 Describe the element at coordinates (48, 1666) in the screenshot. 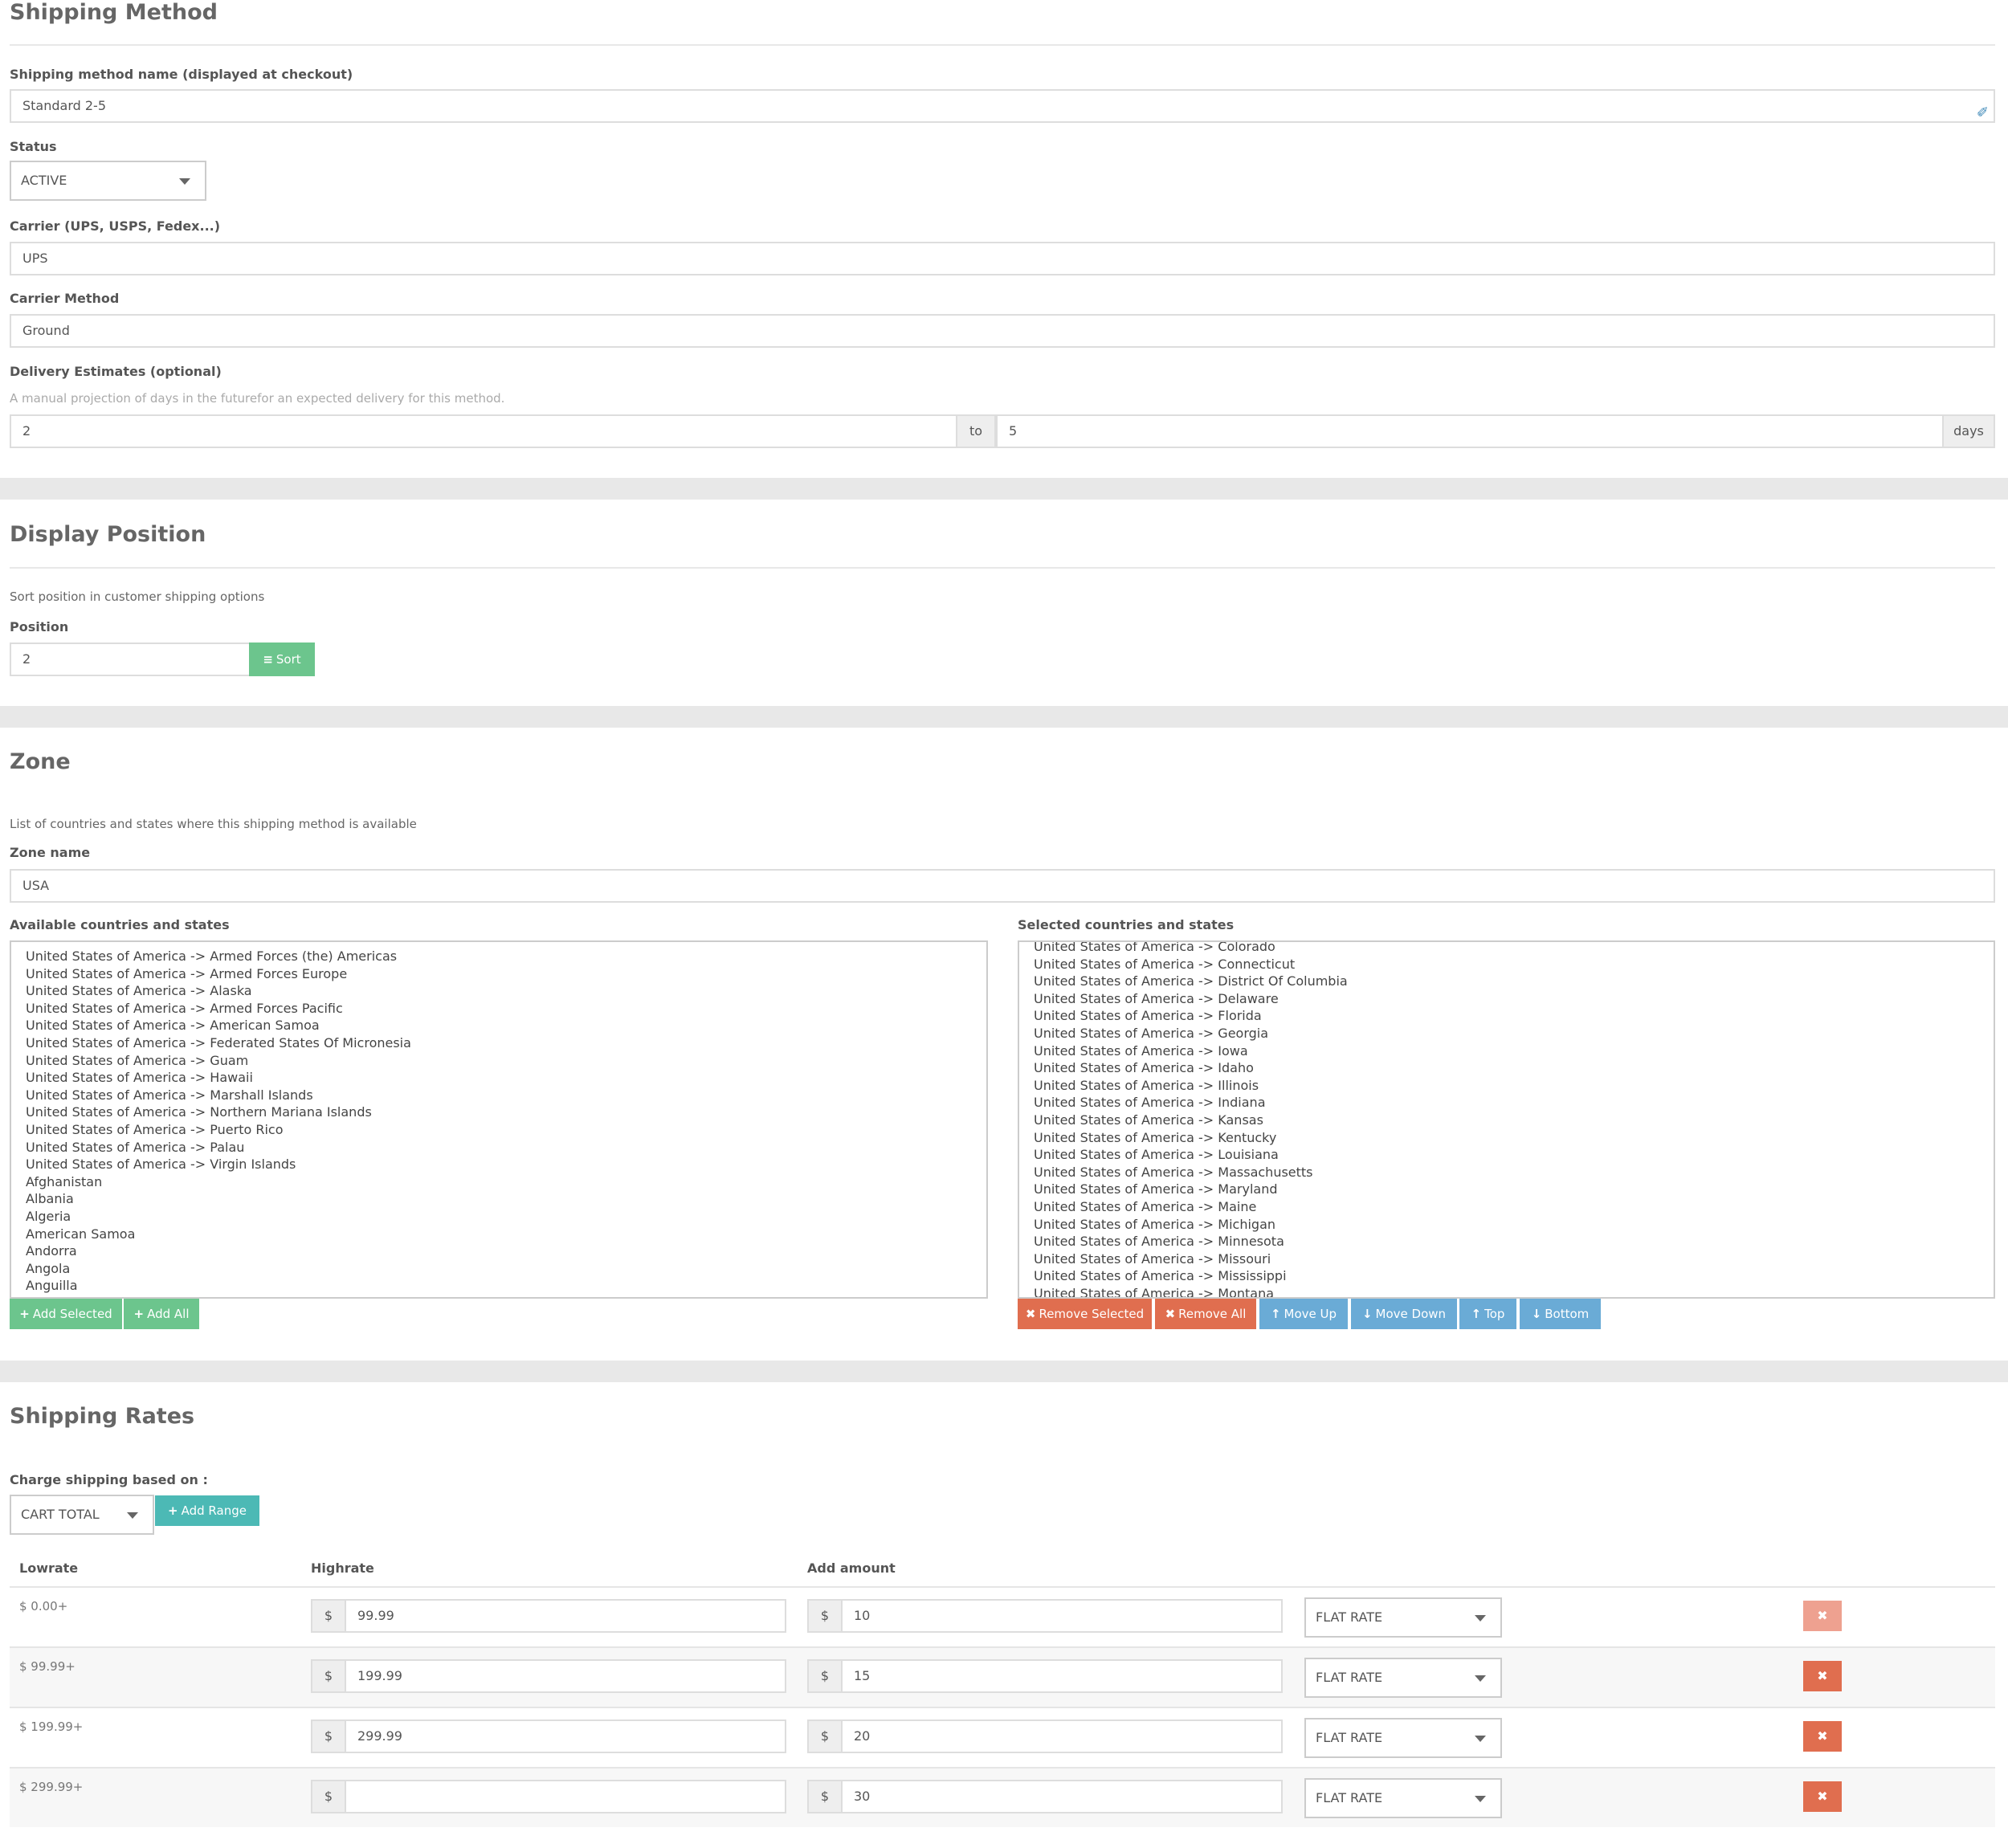

I see `rate-lowrate: $ 99.99+` at that location.